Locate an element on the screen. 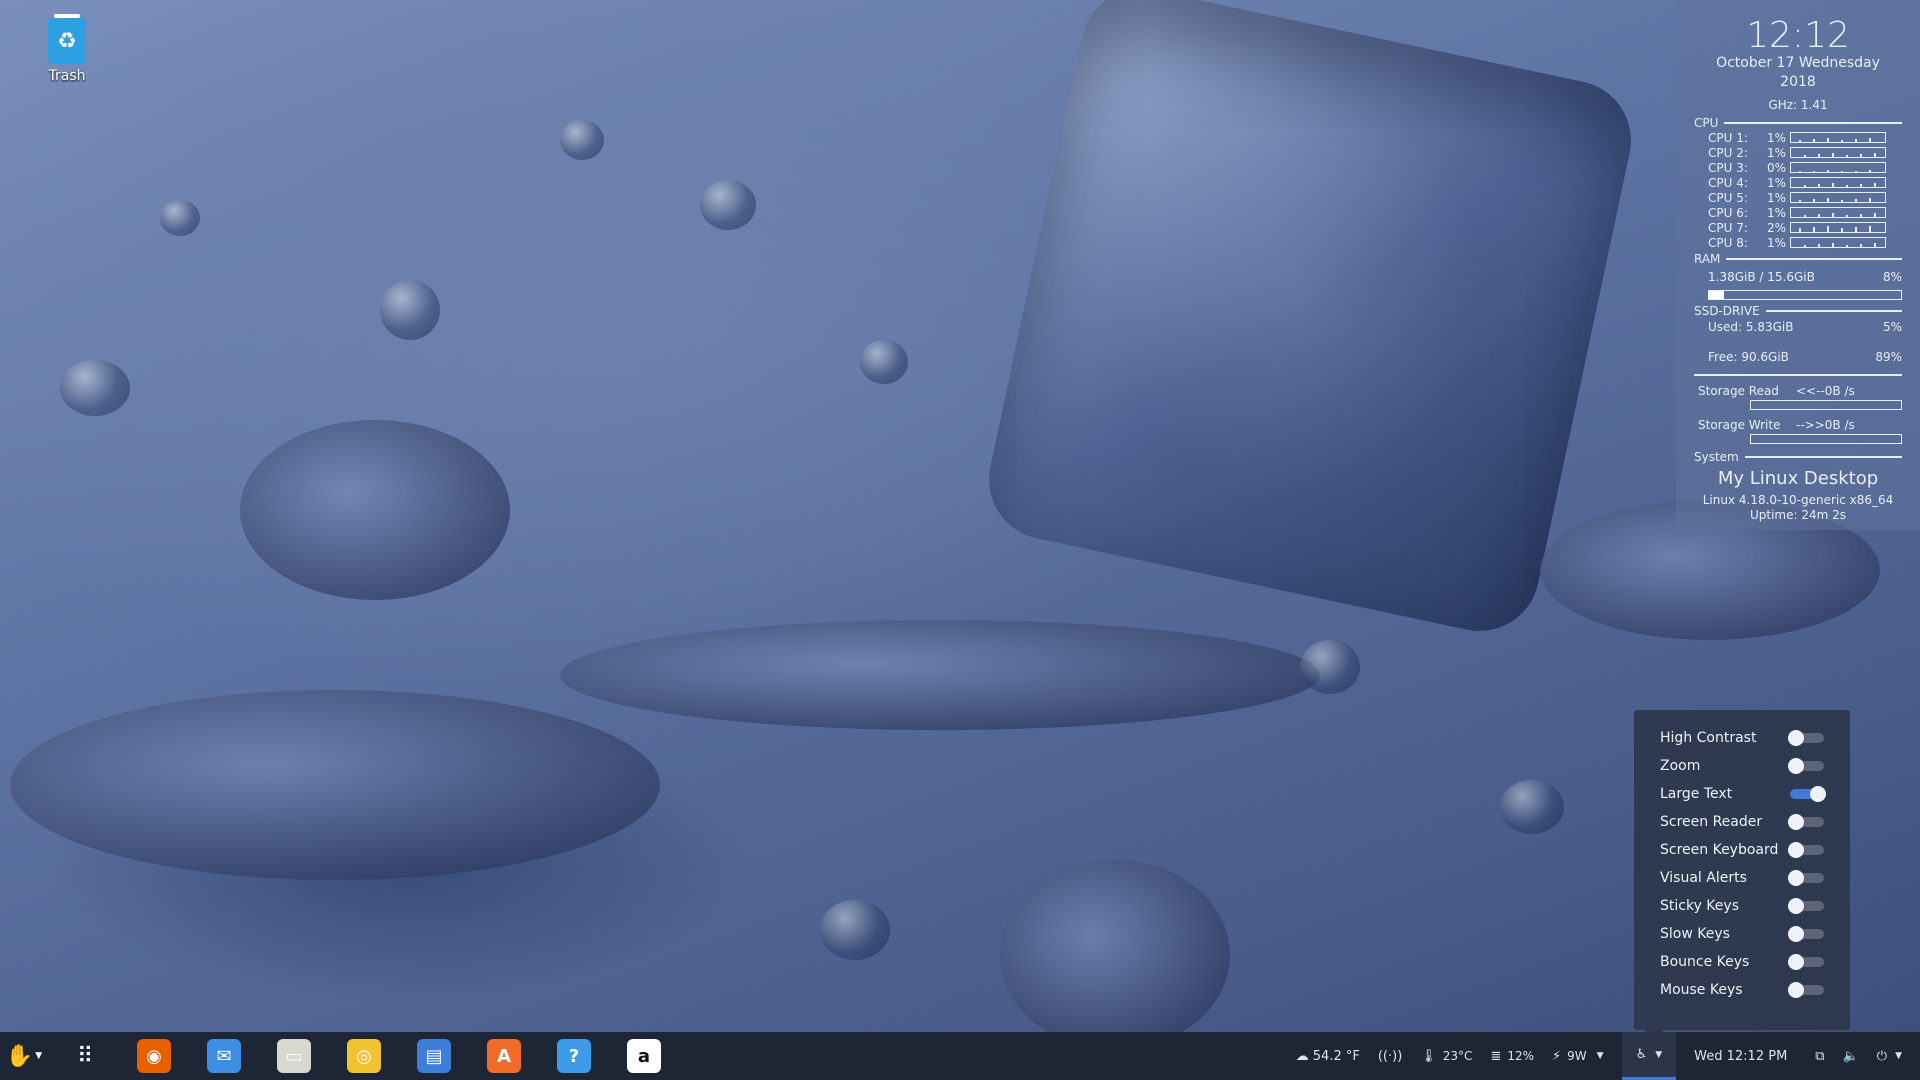 The height and width of the screenshot is (1080, 1920). accessibility-item: Bounce Keys is located at coordinates (1742, 962).